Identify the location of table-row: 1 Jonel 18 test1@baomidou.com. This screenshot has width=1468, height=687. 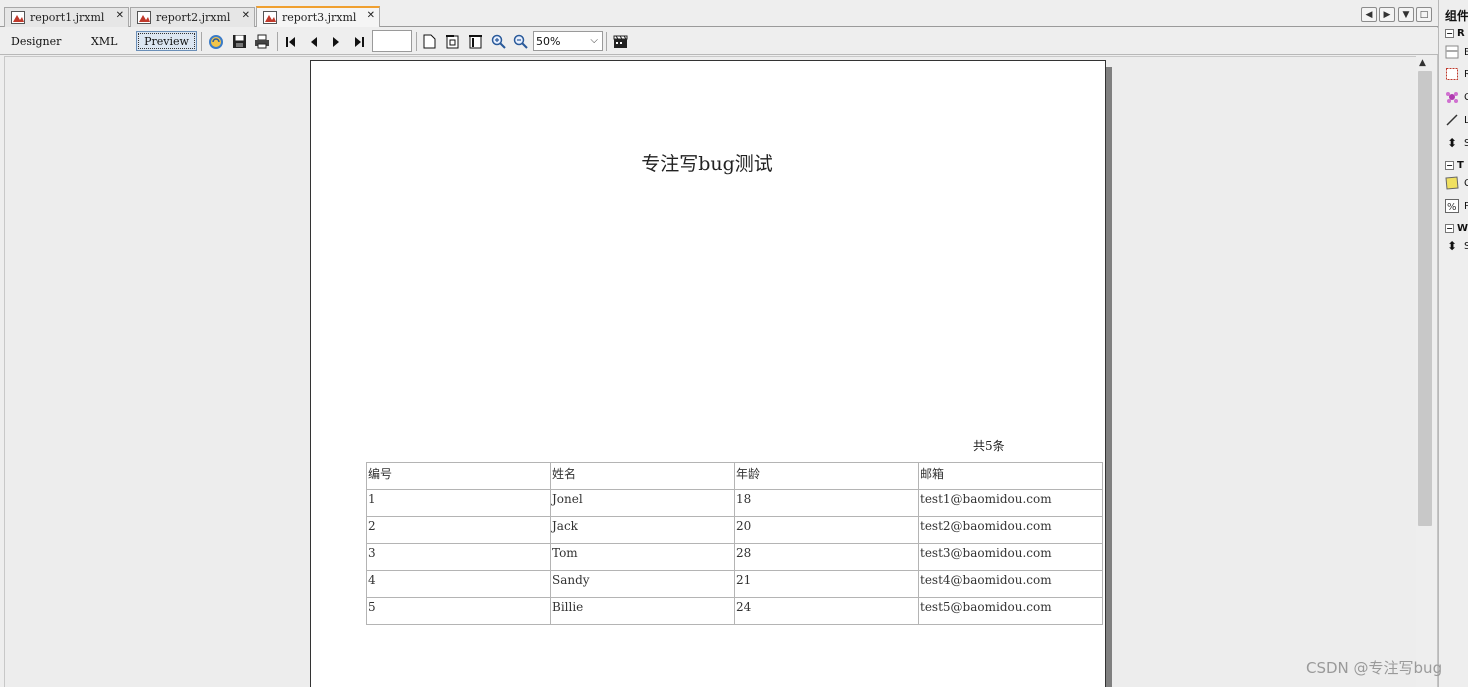
(734, 503).